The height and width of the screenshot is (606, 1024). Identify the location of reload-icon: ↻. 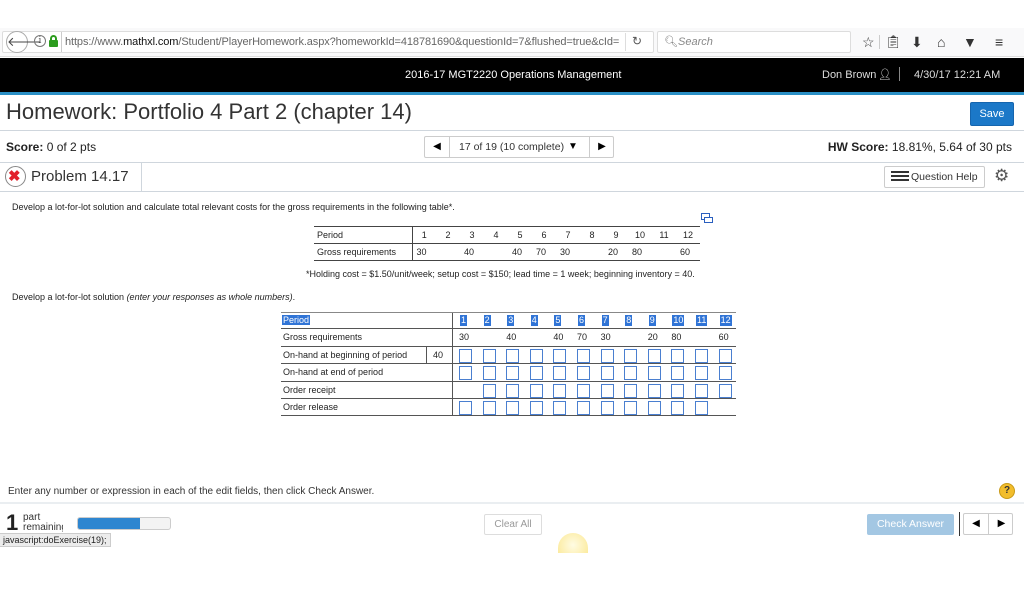
(637, 41).